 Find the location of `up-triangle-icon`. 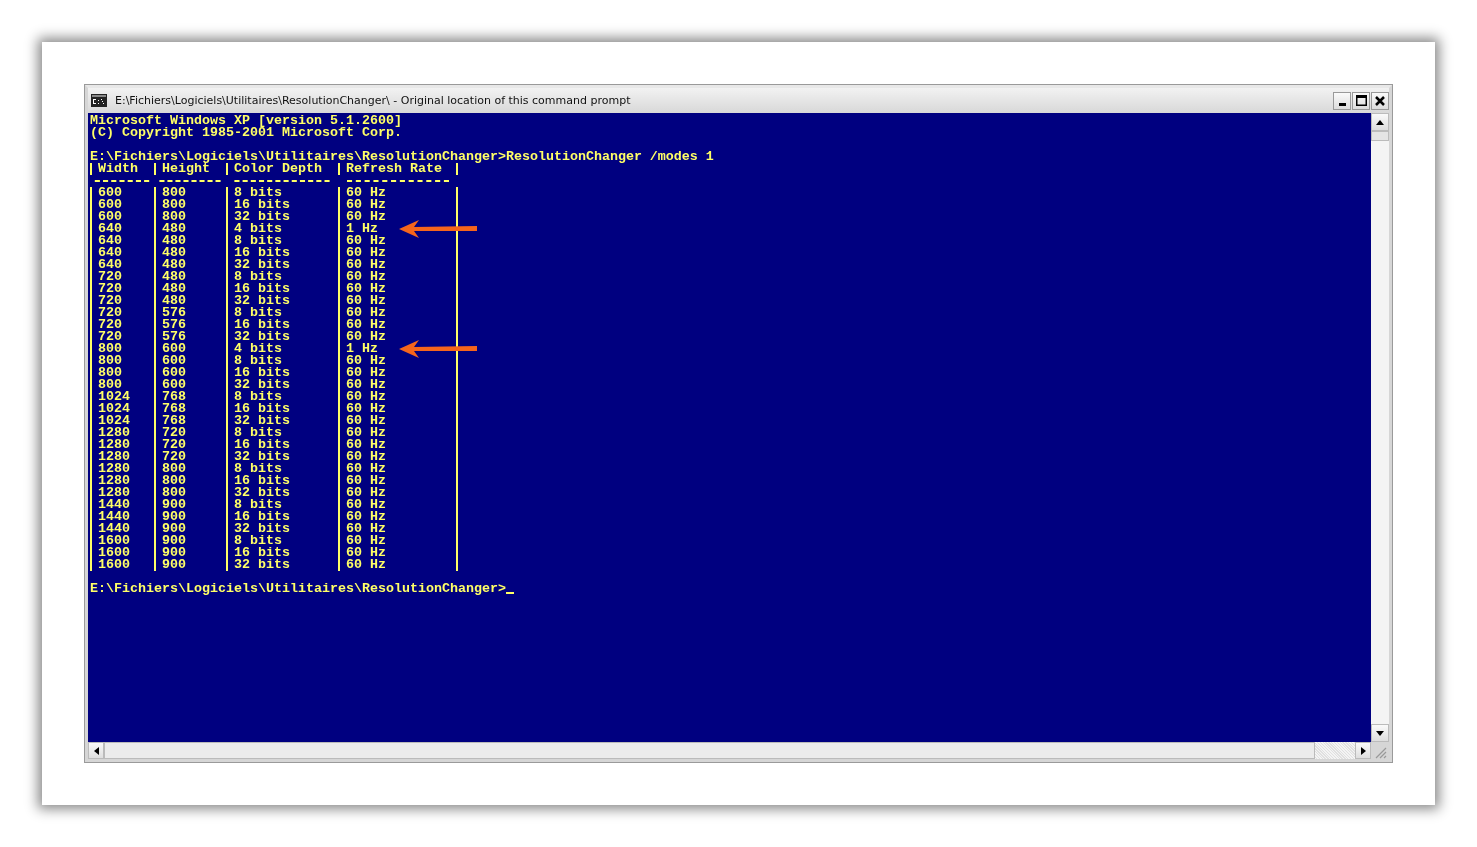

up-triangle-icon is located at coordinates (1380, 122).